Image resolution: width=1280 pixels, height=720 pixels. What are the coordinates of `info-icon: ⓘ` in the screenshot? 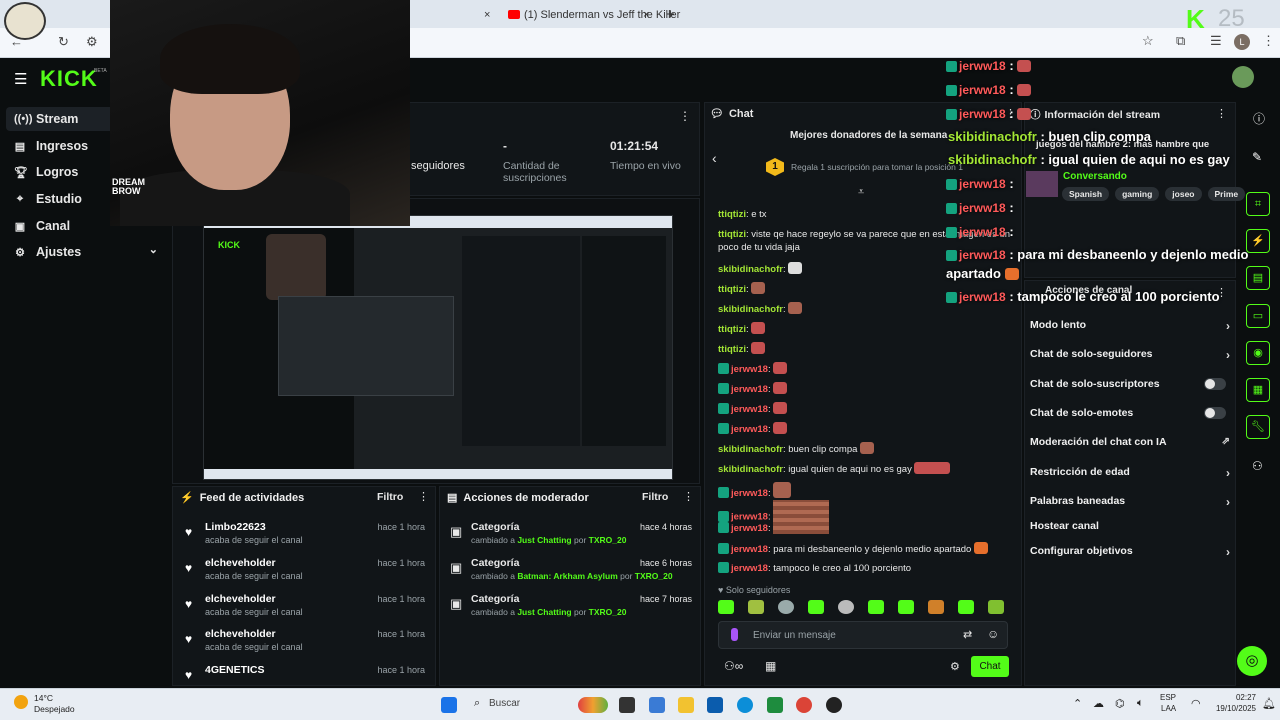 It's located at (1259, 118).